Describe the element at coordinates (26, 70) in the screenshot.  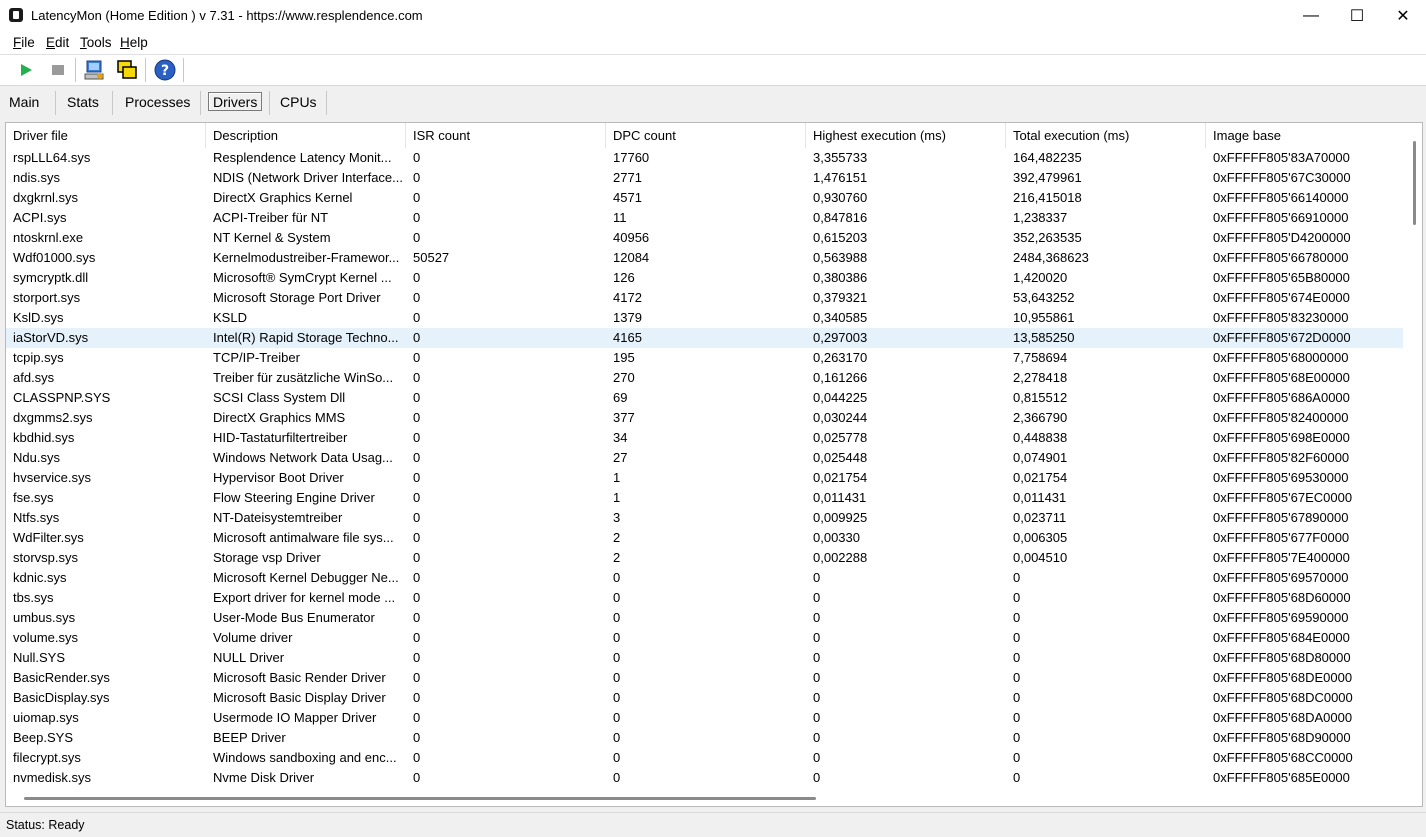
I see `play-icon` at that location.